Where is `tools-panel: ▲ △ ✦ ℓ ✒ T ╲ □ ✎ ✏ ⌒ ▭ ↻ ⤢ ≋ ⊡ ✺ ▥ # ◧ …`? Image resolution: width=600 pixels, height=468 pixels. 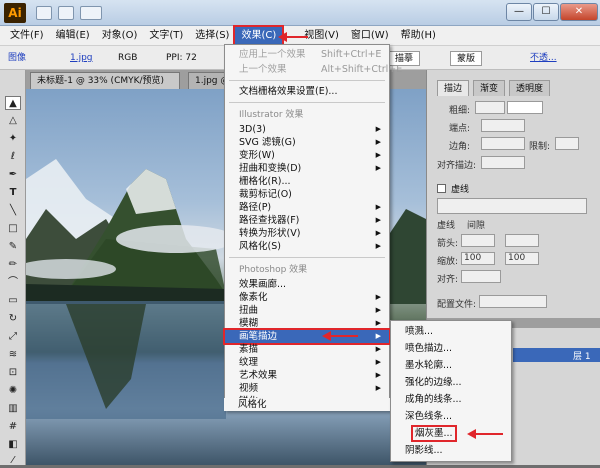
tools-panel: ▲ △ ✦ ℓ ✒ T ╲ □ ✎ ✏ ⌒ ▭ ↻ ⤢ ≋ ⊡ ✺ ▥ # ◧ … is located at coordinates (13, 269).